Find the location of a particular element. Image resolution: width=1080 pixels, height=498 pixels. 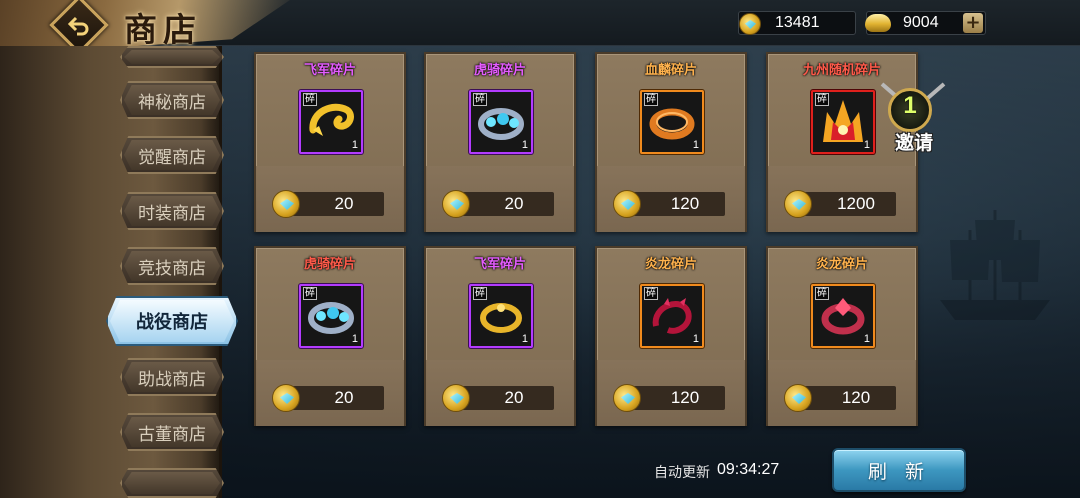

invite-label: 邀请 is located at coordinates (913, 143).